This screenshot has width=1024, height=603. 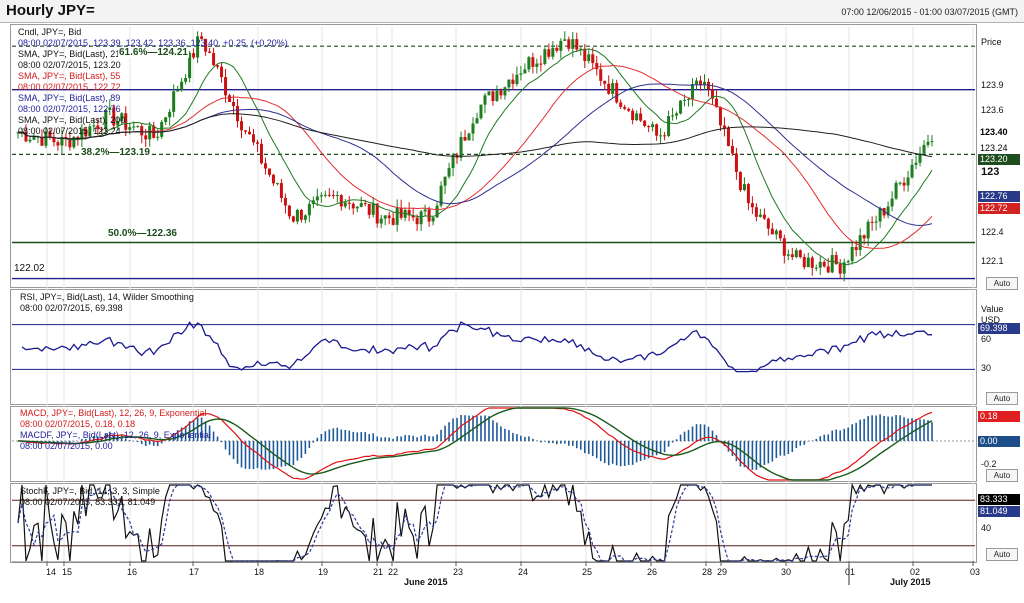 What do you see at coordinates (999, 328) in the screenshot?
I see `rsi-tag: 69.398` at bounding box center [999, 328].